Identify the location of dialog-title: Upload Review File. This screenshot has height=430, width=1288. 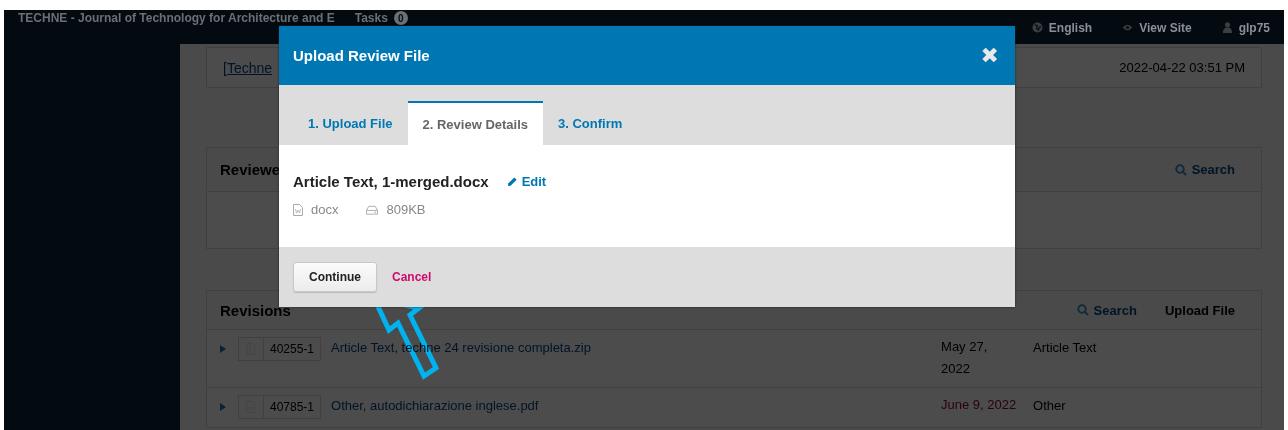
(361, 55).